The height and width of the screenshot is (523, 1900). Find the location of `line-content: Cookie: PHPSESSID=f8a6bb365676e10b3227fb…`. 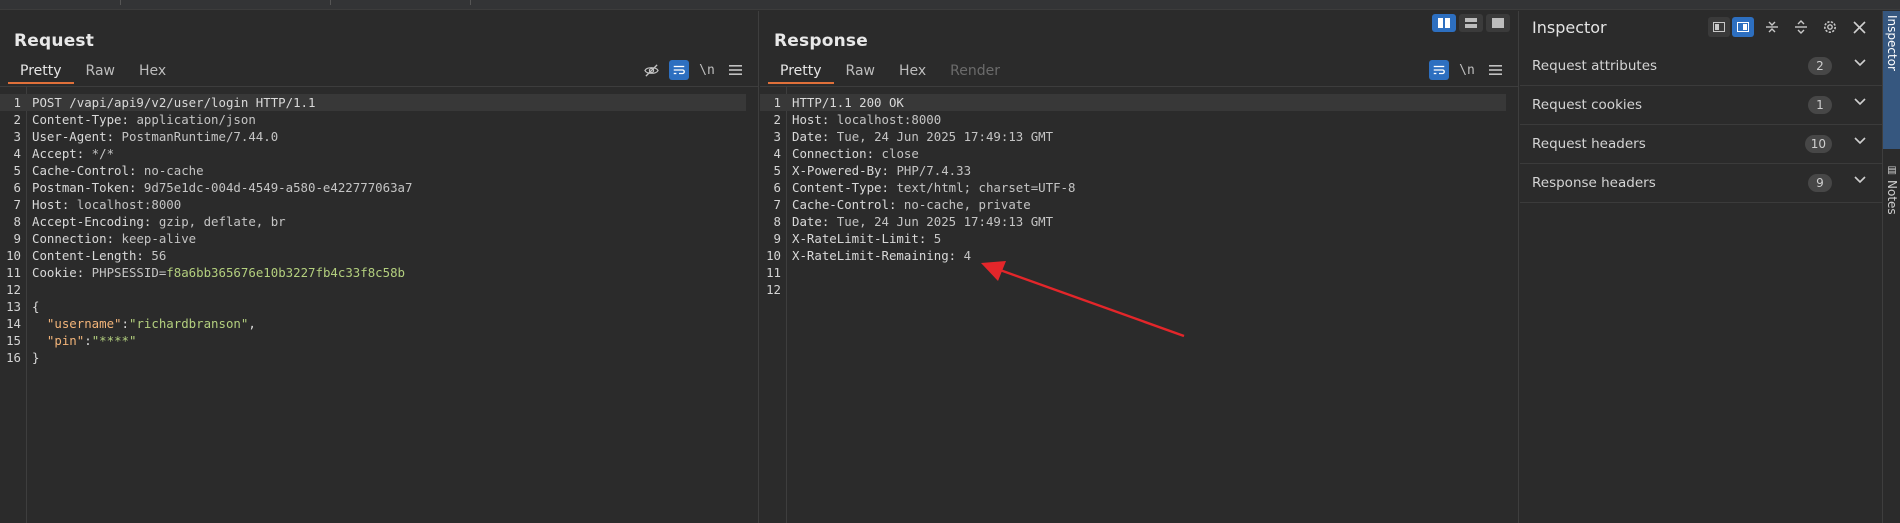

line-content: Cookie: PHPSESSID=f8a6bb365676e10b3227fb… is located at coordinates (218, 272).